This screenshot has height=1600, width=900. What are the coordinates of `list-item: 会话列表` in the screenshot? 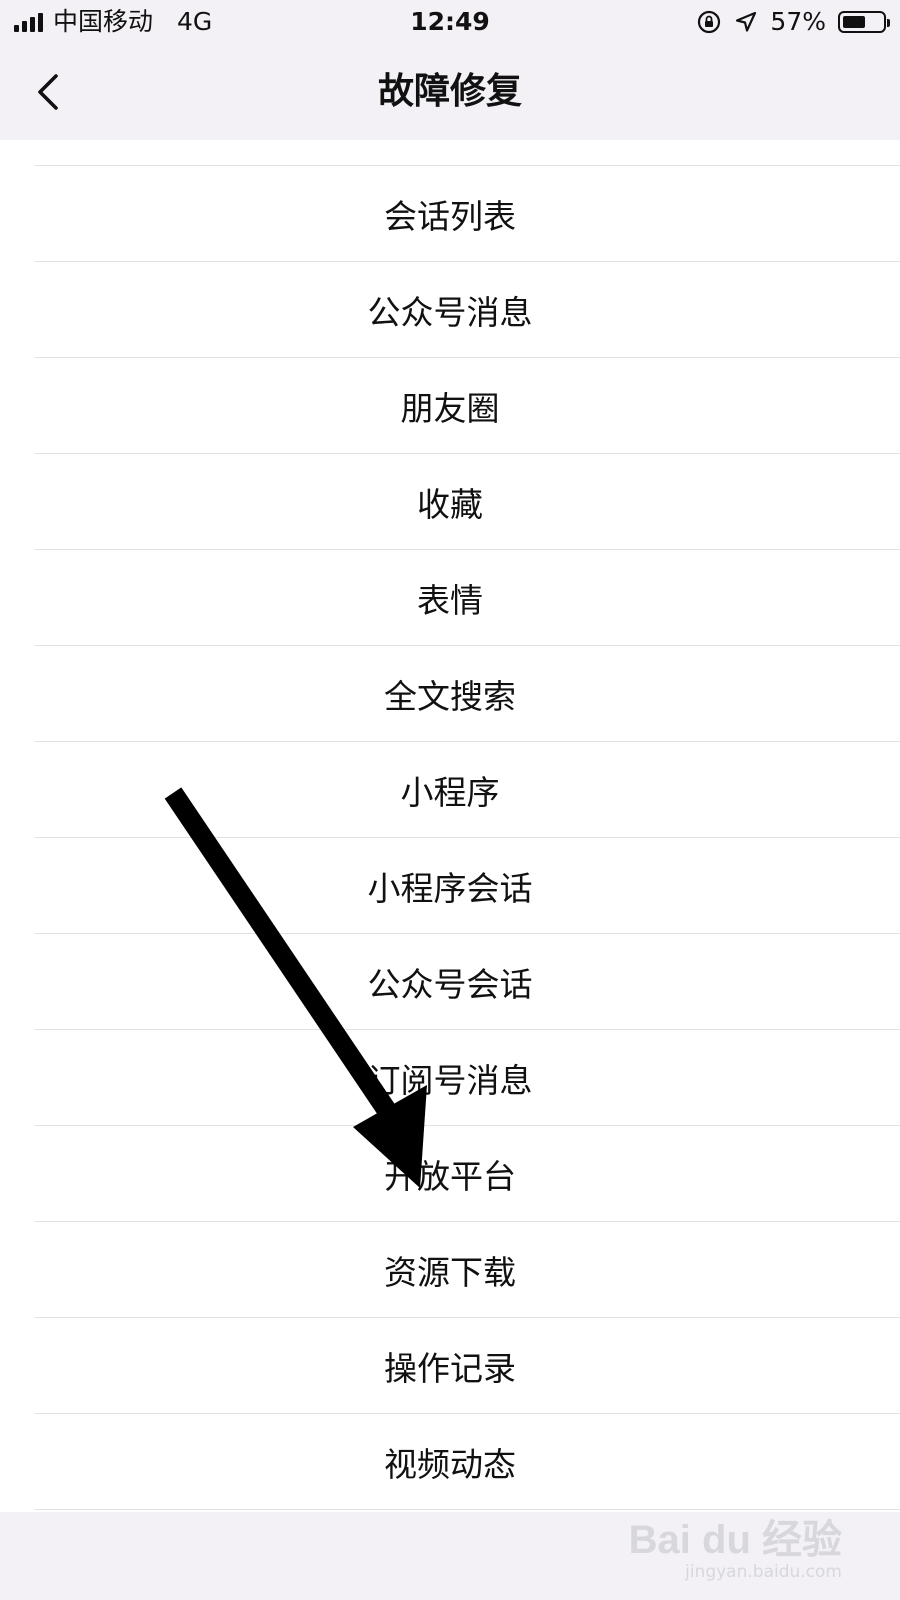 It's located at (467, 214).